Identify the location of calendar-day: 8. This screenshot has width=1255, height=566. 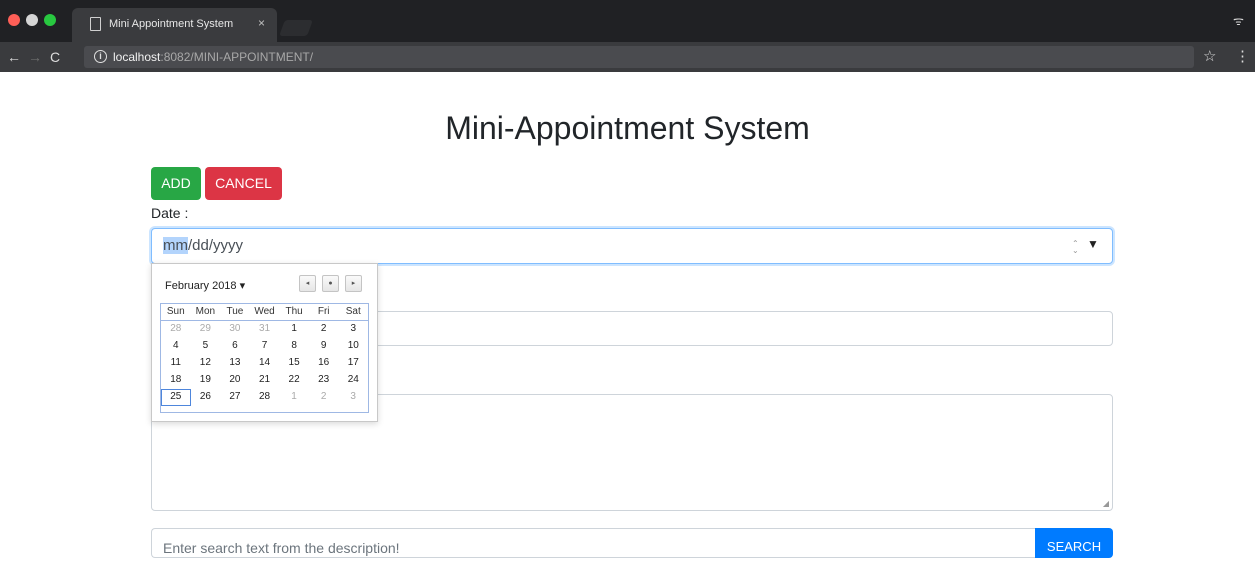
(294, 346).